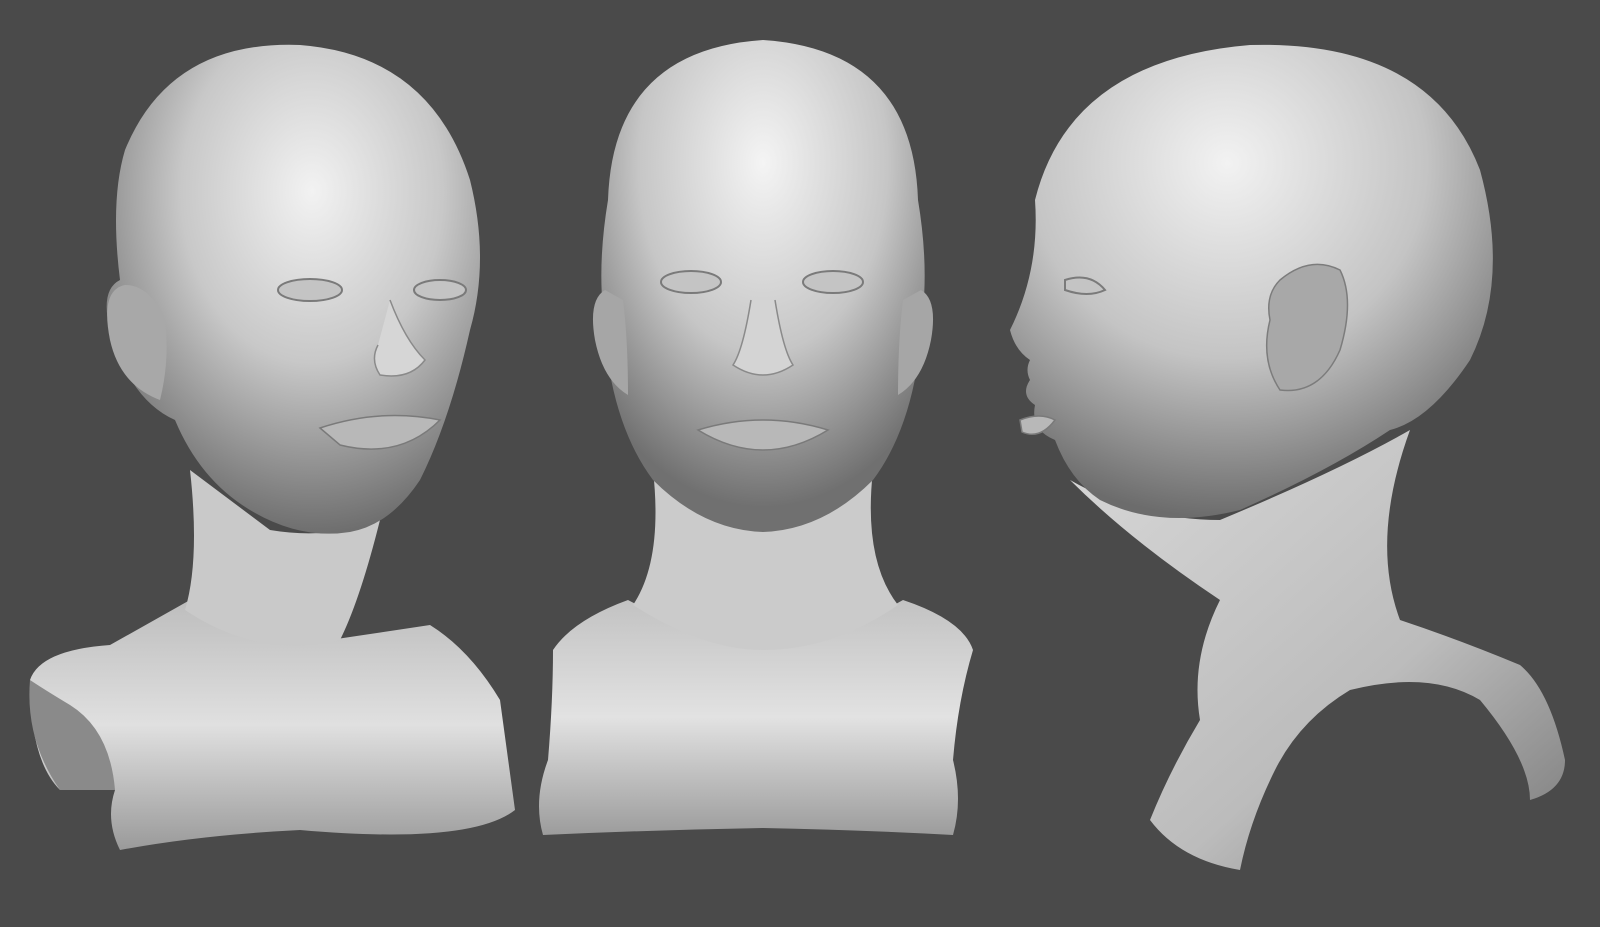  Describe the element at coordinates (610, 342) in the screenshot. I see `bust-ear-left` at that location.